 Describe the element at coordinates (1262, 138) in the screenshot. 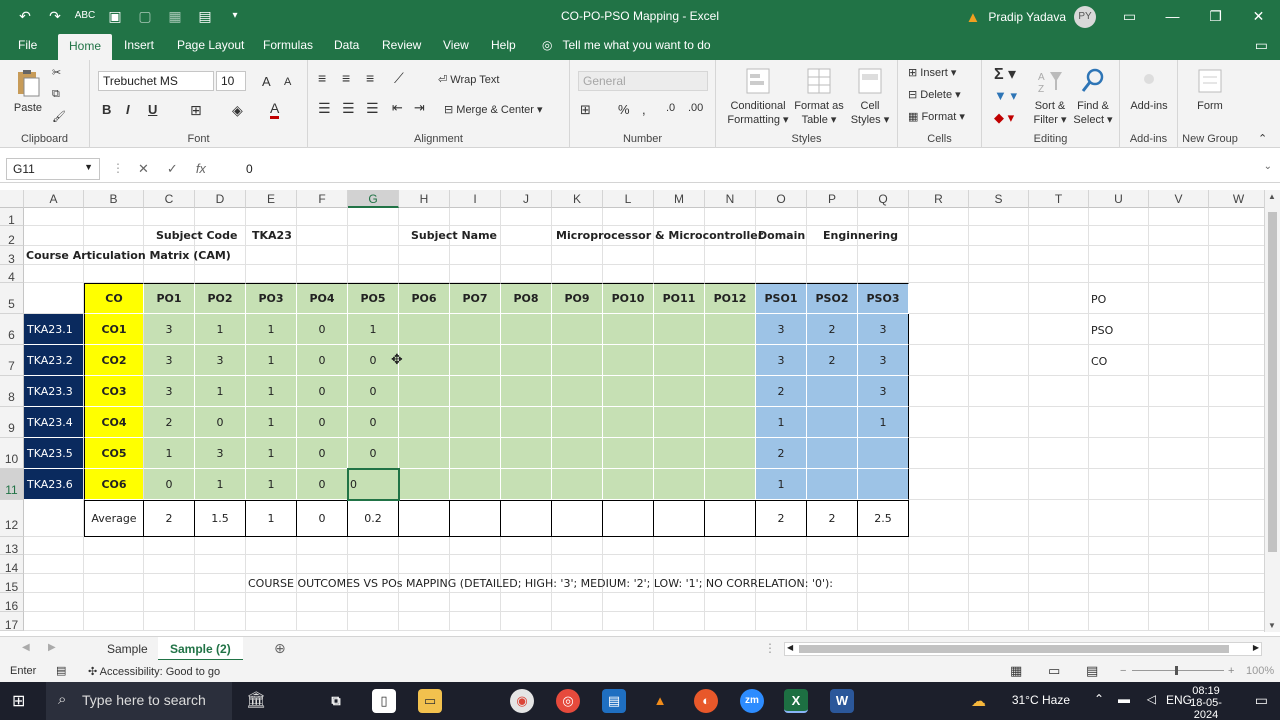

I see `collapse-ribbon-icon: ⌃` at that location.